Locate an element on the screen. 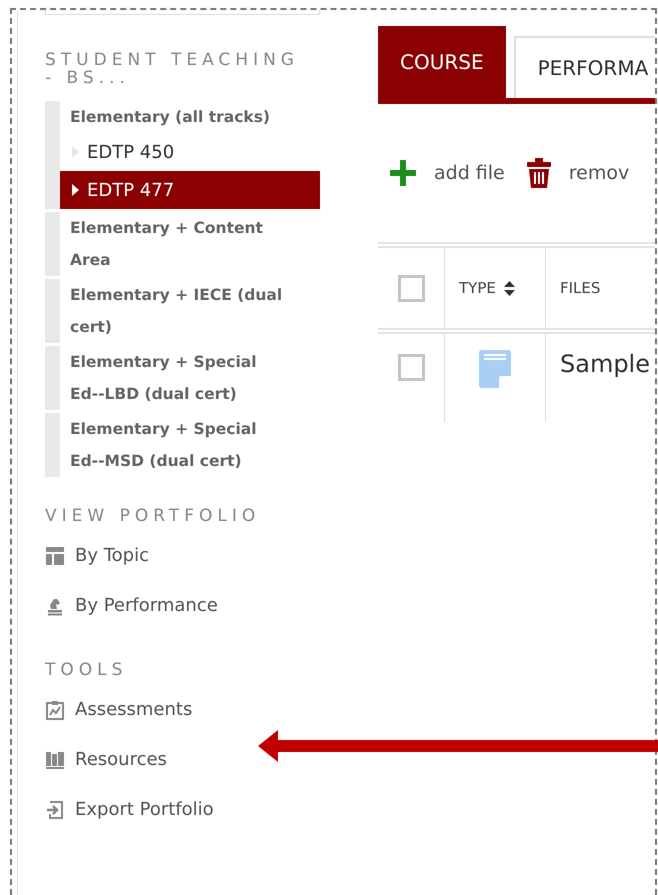  books-icon is located at coordinates (55, 760).